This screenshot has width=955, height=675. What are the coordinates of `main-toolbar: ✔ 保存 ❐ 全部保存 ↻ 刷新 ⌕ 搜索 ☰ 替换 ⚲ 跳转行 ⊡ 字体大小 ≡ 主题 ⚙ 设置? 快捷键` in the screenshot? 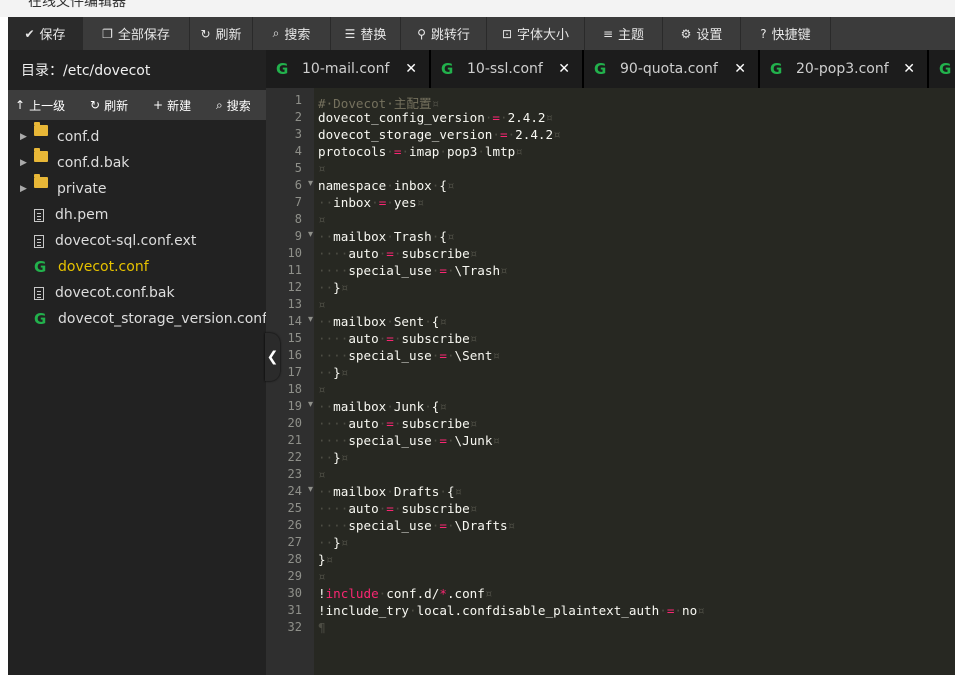 It's located at (481, 33).